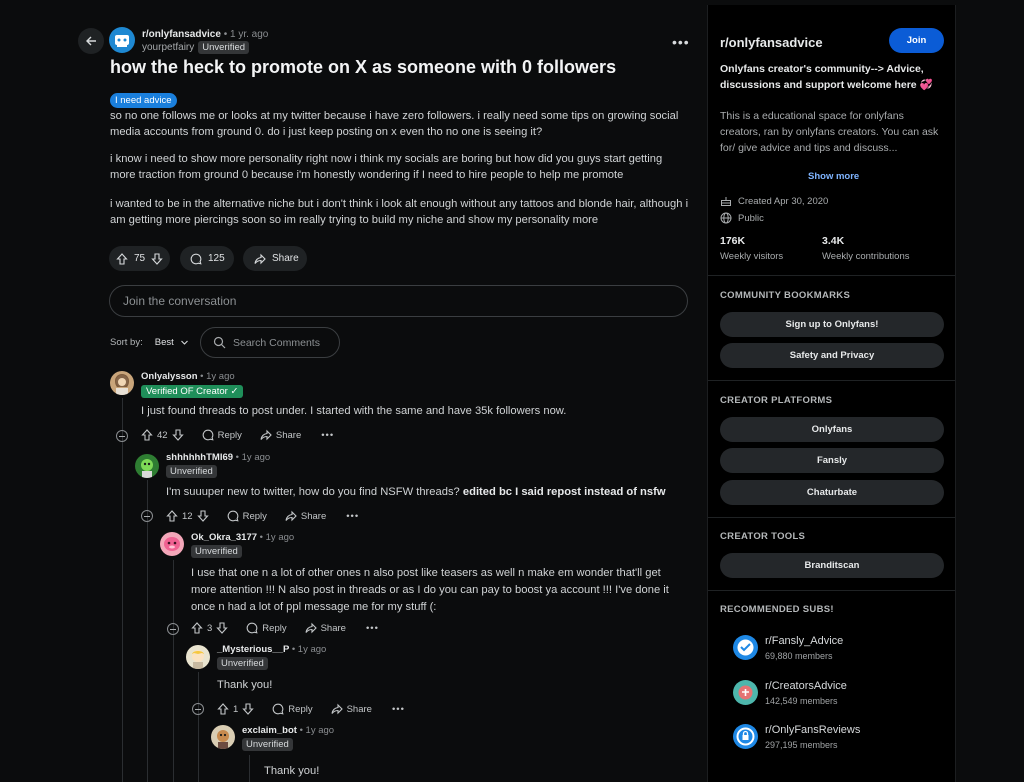 The height and width of the screenshot is (782, 1024). Describe the element at coordinates (832, 429) in the screenshot. I see `platform-onlyfans-button: Onlyfans` at that location.